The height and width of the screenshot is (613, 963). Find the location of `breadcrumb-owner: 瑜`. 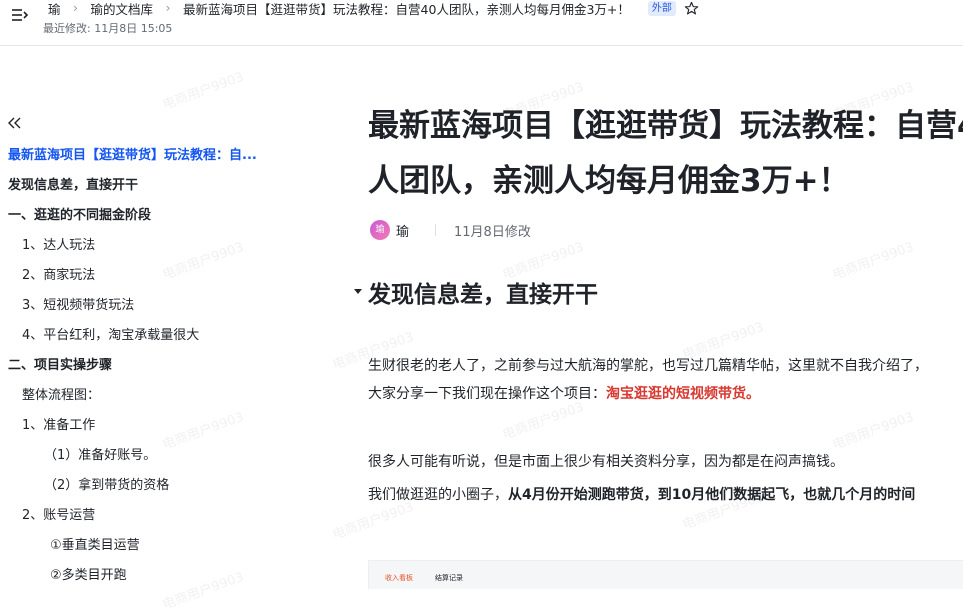

breadcrumb-owner: 瑜 is located at coordinates (54, 9).